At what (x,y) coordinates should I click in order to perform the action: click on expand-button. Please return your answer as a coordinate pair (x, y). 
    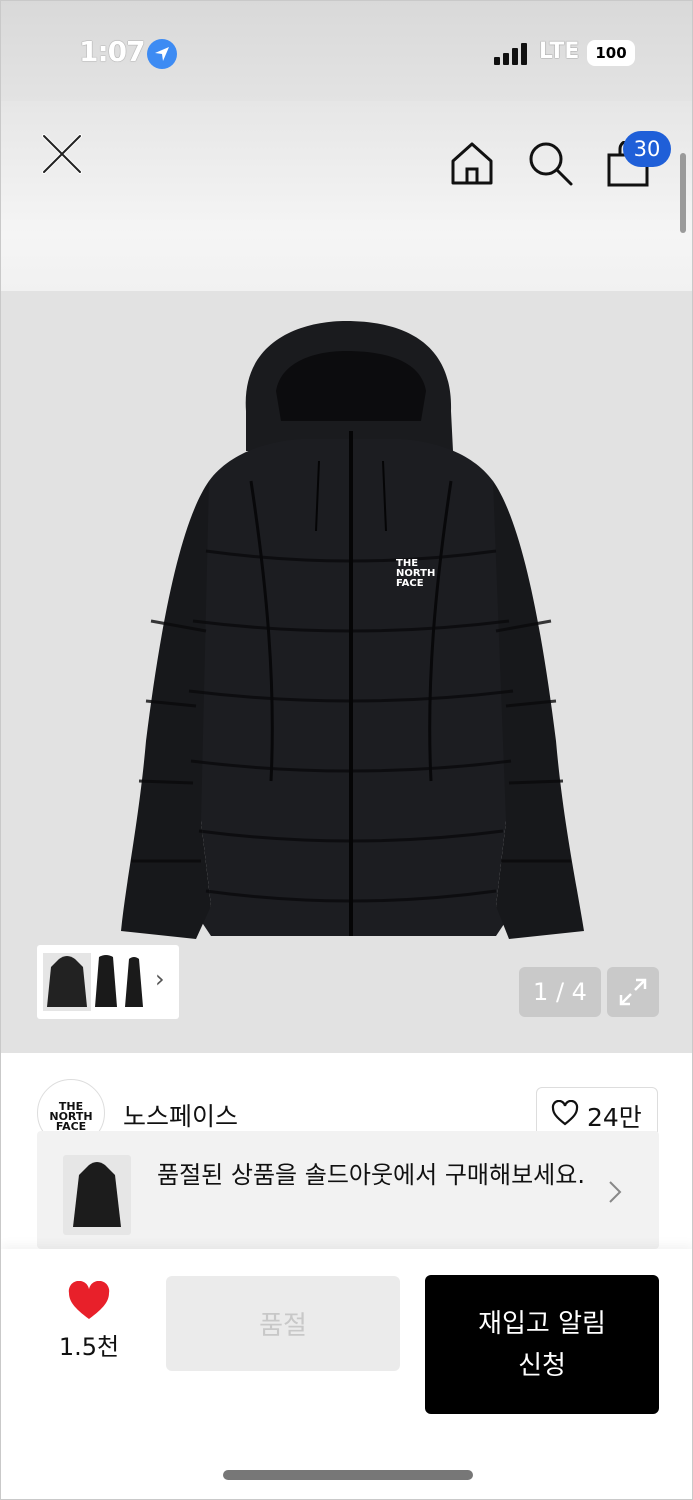
    Looking at the image, I should click on (633, 992).